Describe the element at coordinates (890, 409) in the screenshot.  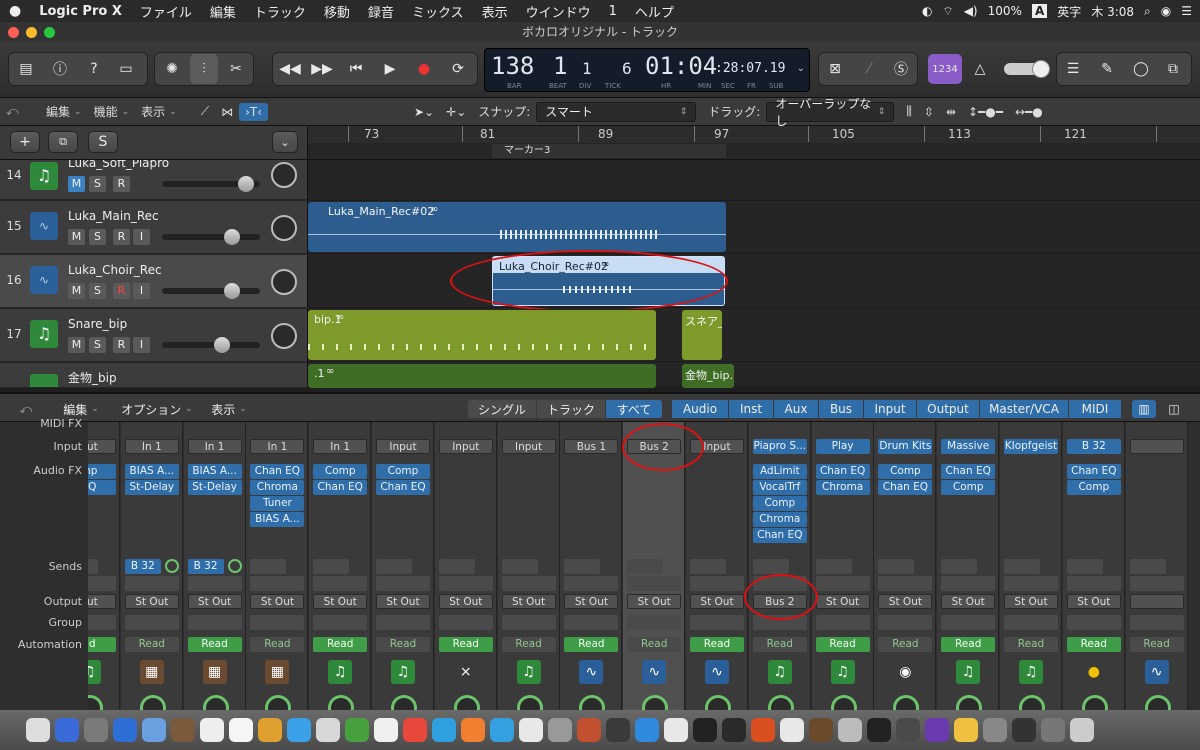
I see `filter-input: Input` at that location.